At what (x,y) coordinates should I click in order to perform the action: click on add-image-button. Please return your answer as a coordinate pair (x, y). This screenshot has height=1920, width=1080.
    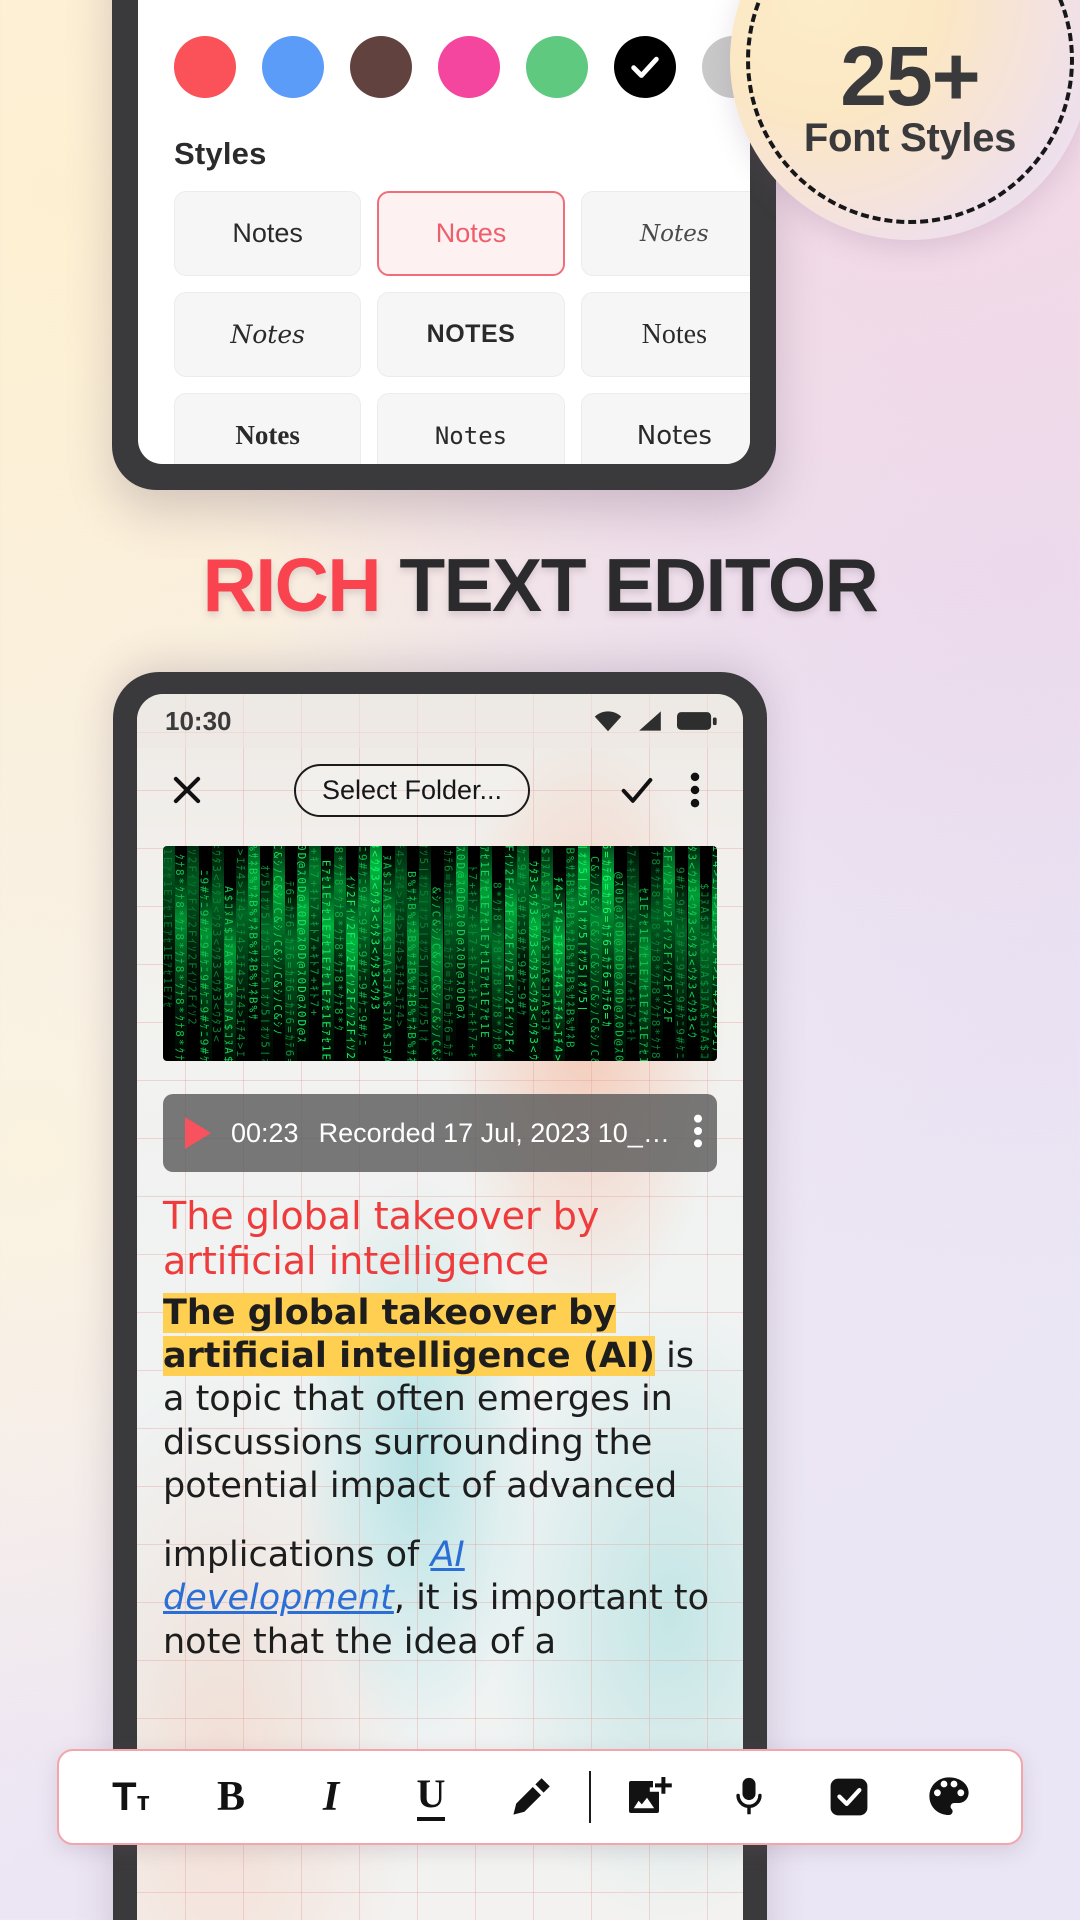
    Looking at the image, I should click on (649, 1797).